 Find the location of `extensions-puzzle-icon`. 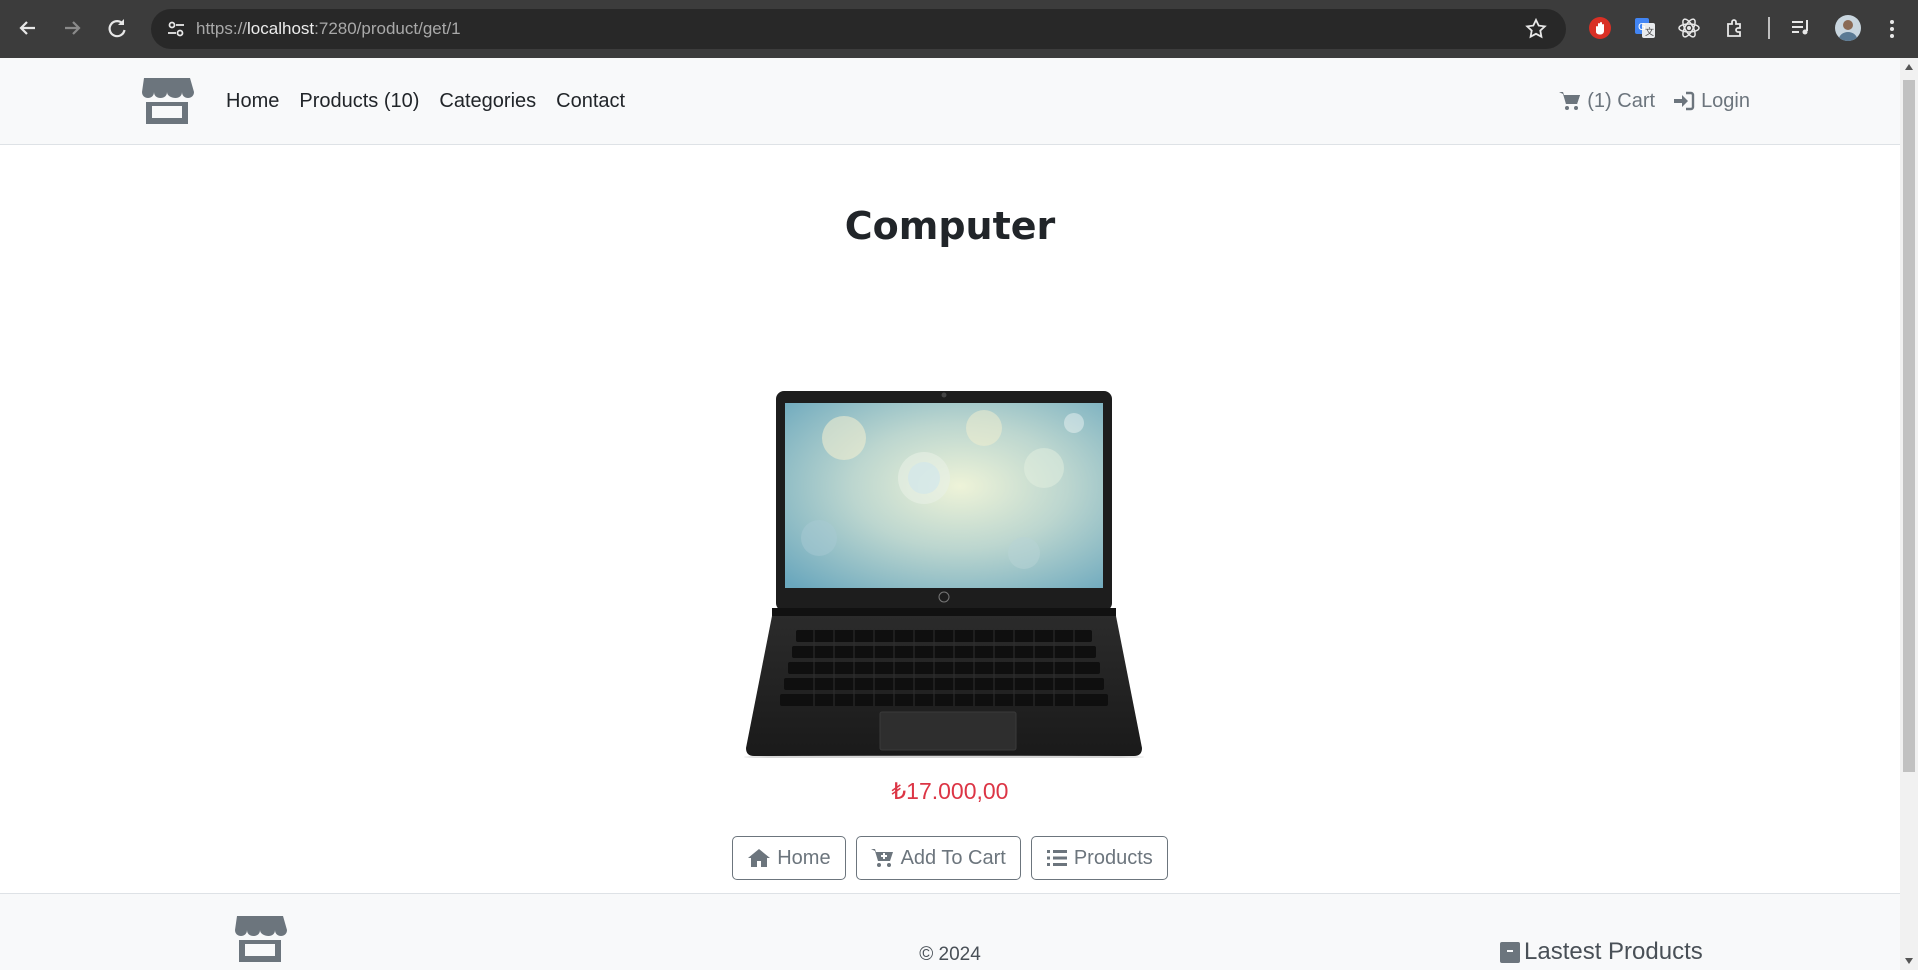

extensions-puzzle-icon is located at coordinates (1735, 28).